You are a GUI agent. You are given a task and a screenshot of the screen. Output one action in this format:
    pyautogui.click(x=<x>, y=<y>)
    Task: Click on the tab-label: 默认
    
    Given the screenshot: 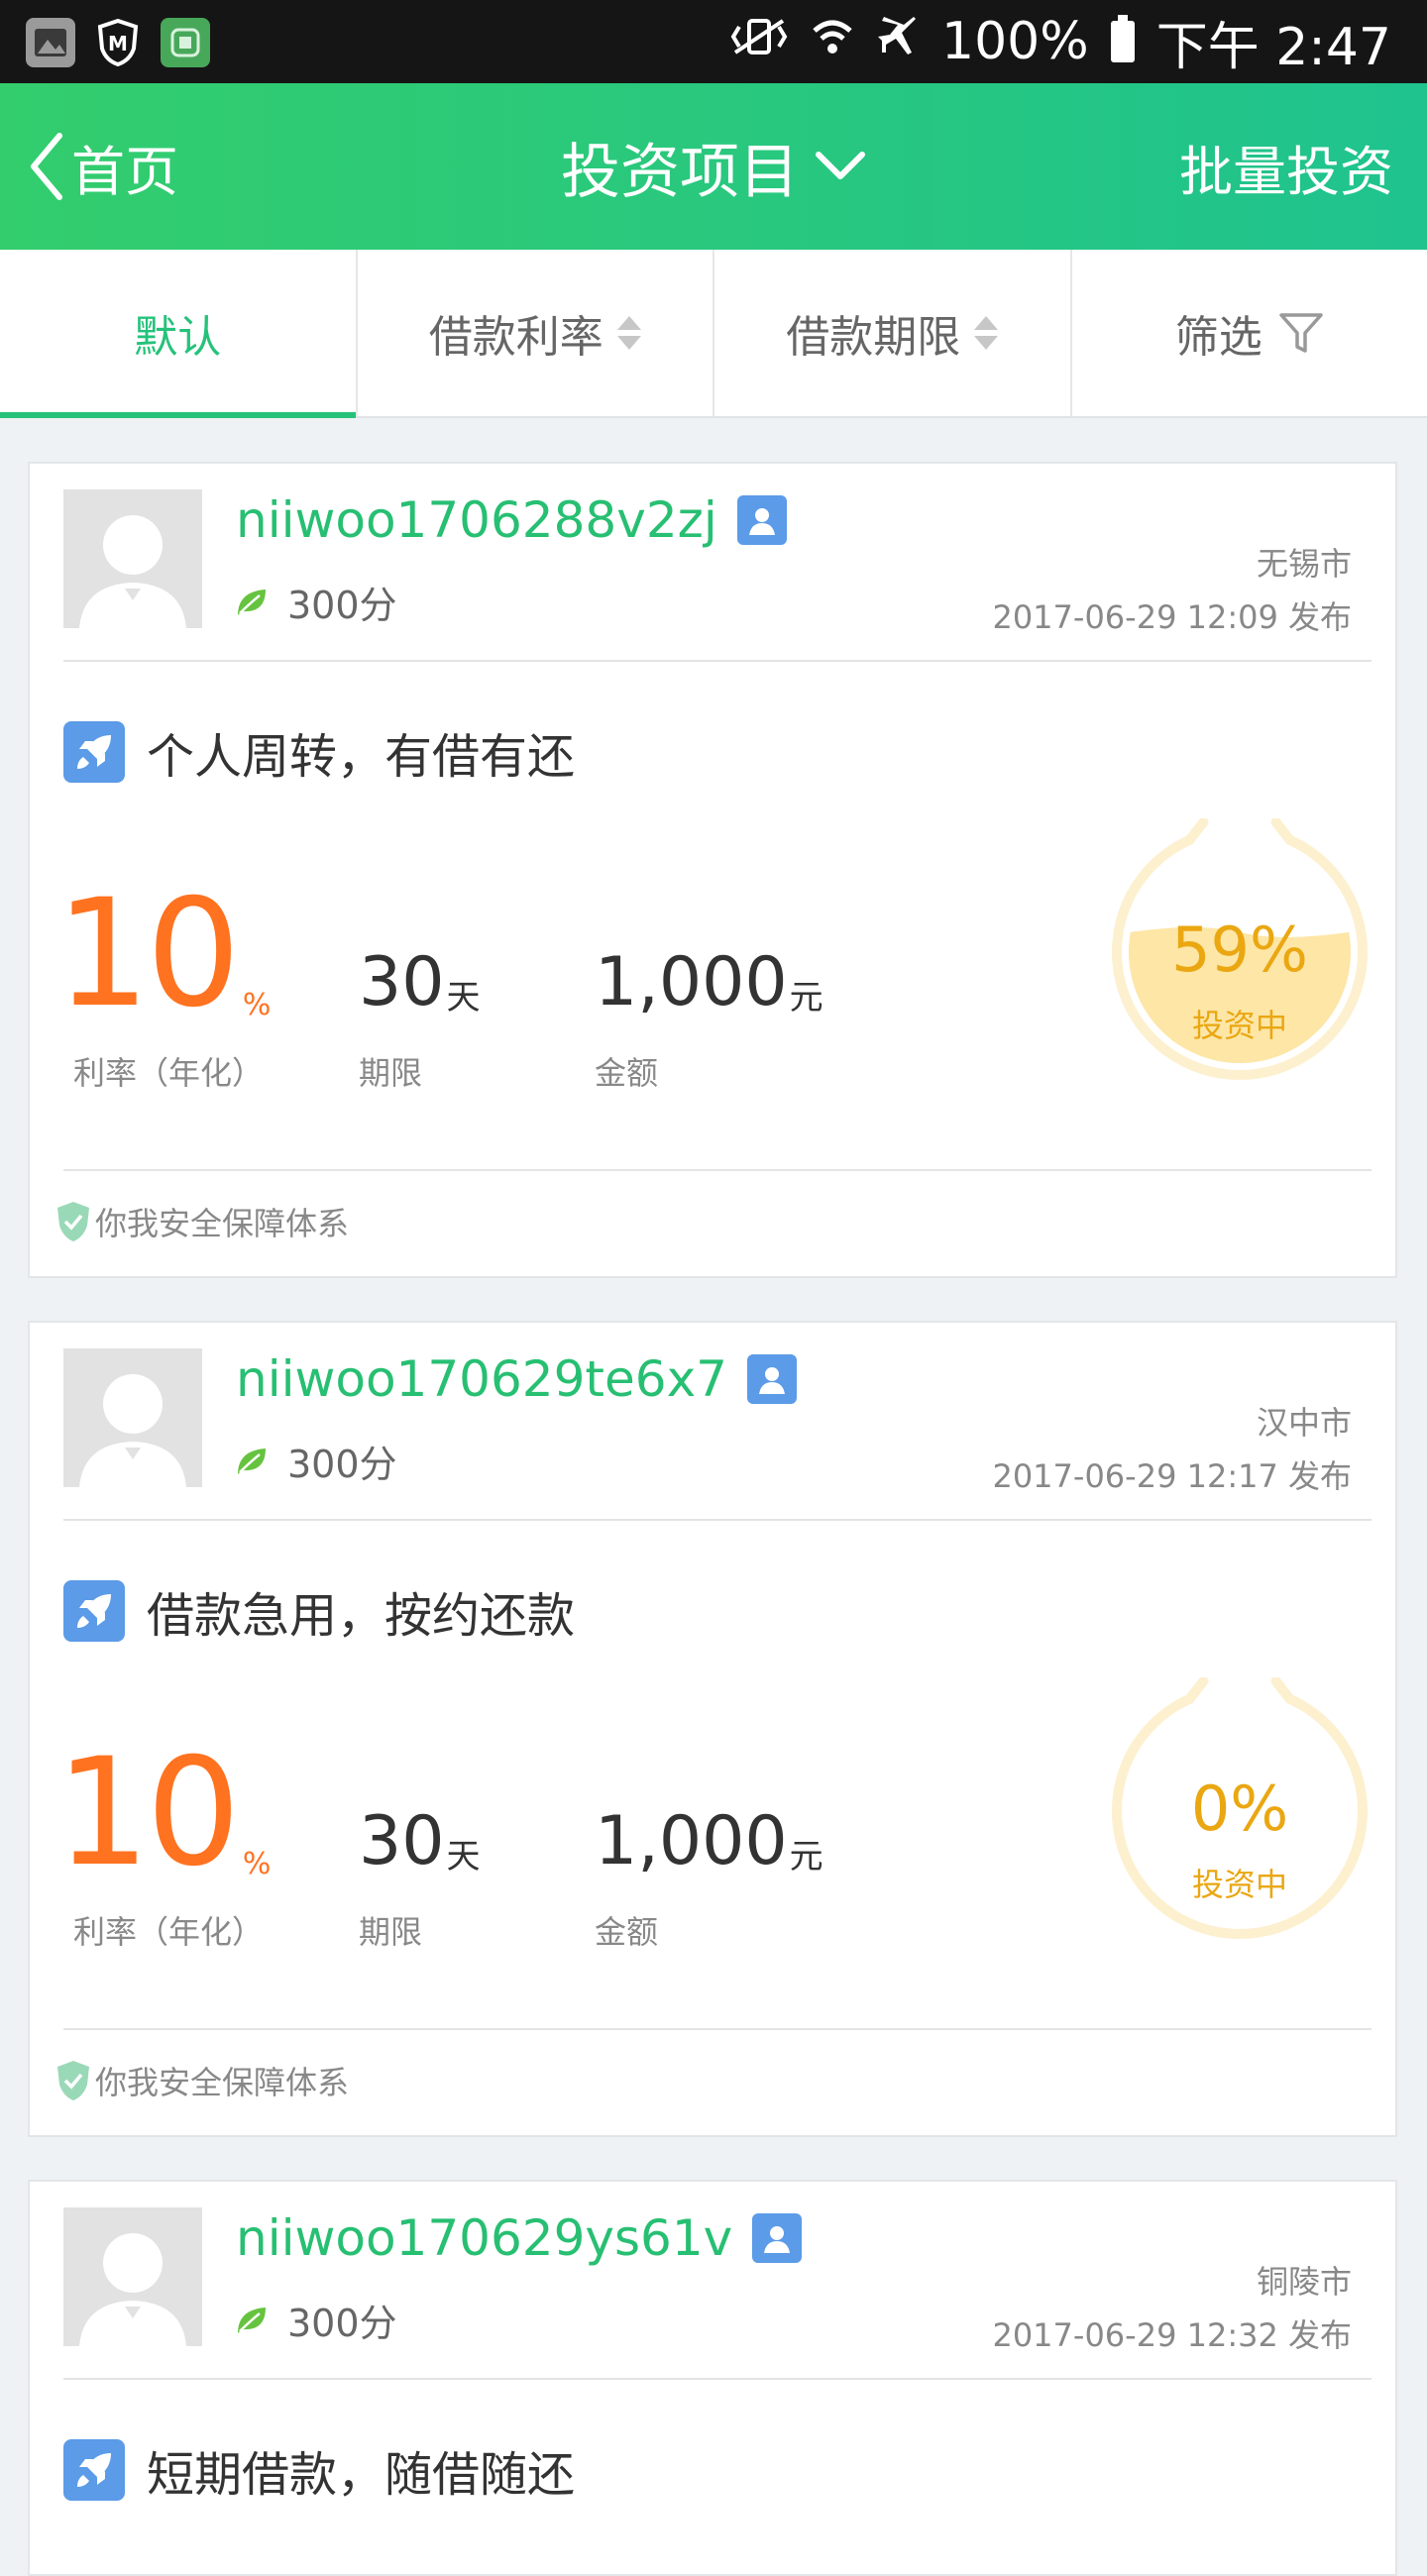 What is the action you would take?
    pyautogui.click(x=177, y=333)
    